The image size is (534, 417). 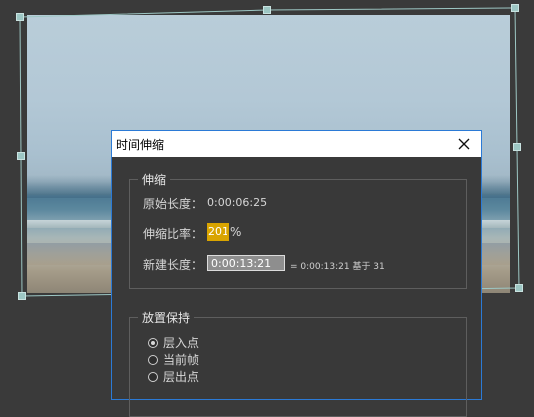 I want to click on radio-layer-out-point-label: 层出点, so click(x=181, y=377).